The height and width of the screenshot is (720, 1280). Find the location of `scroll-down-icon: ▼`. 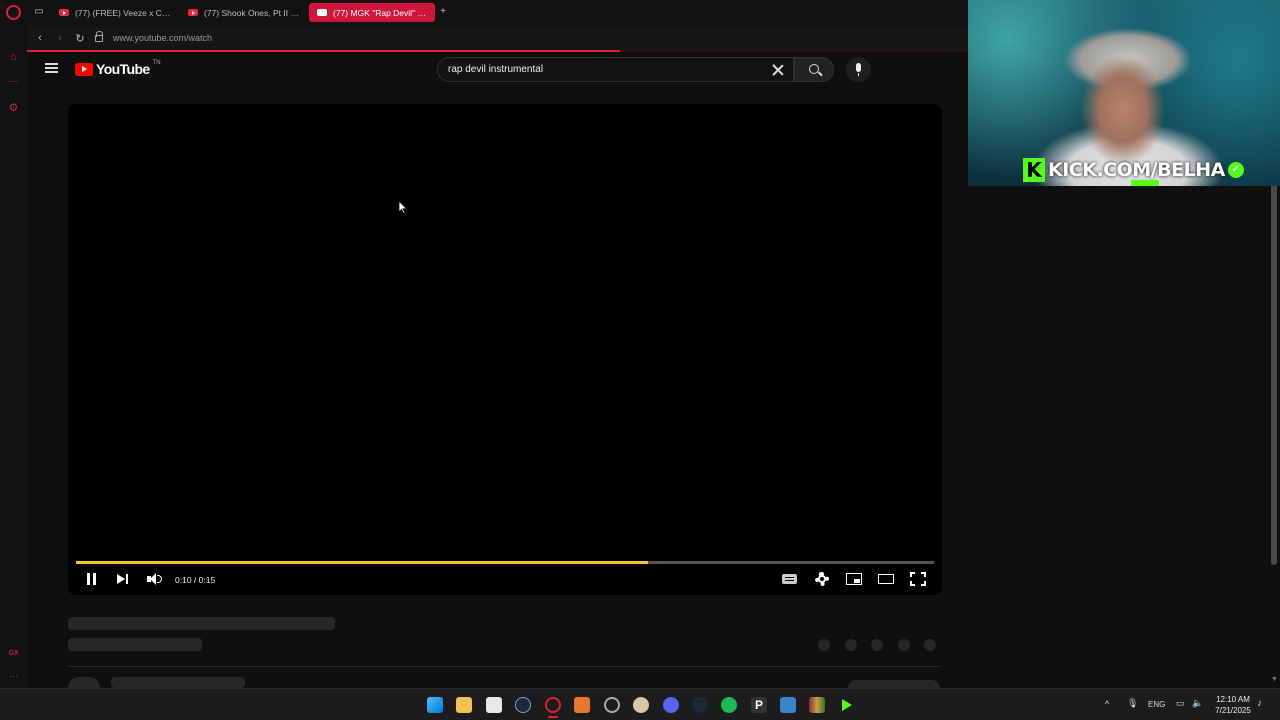

scroll-down-icon: ▼ is located at coordinates (1274, 679).